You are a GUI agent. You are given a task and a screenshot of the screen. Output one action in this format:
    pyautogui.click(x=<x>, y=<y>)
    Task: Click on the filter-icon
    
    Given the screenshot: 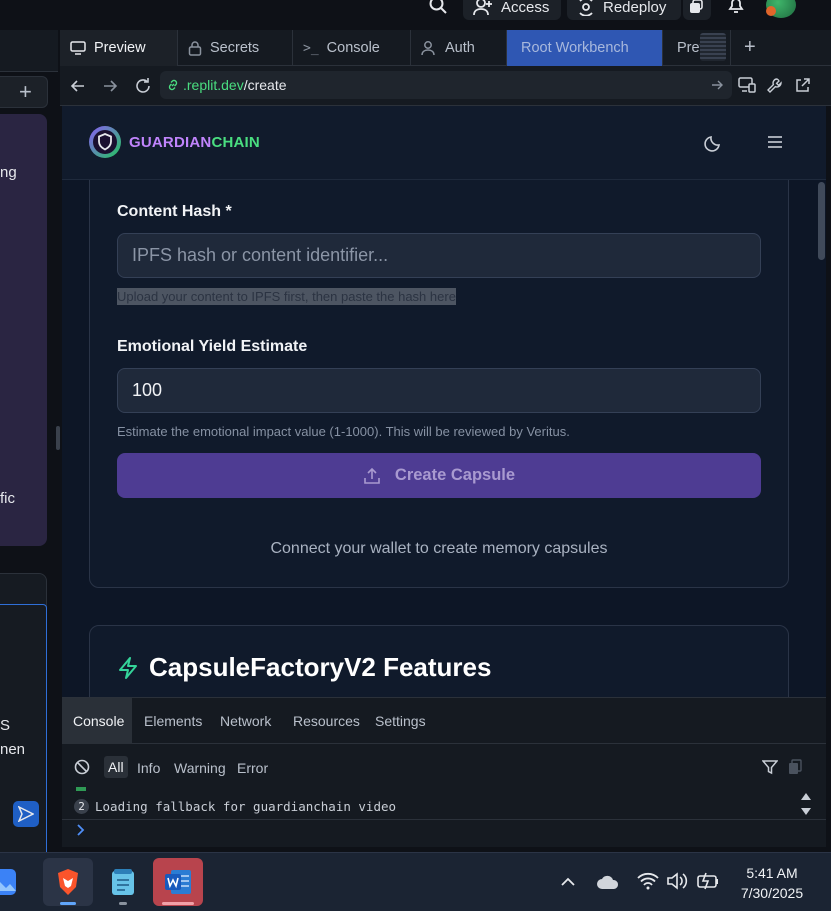 What is the action you would take?
    pyautogui.click(x=770, y=767)
    